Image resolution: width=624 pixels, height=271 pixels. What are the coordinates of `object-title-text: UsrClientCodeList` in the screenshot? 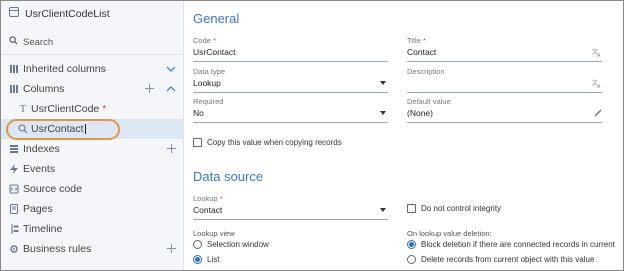 It's located at (67, 13).